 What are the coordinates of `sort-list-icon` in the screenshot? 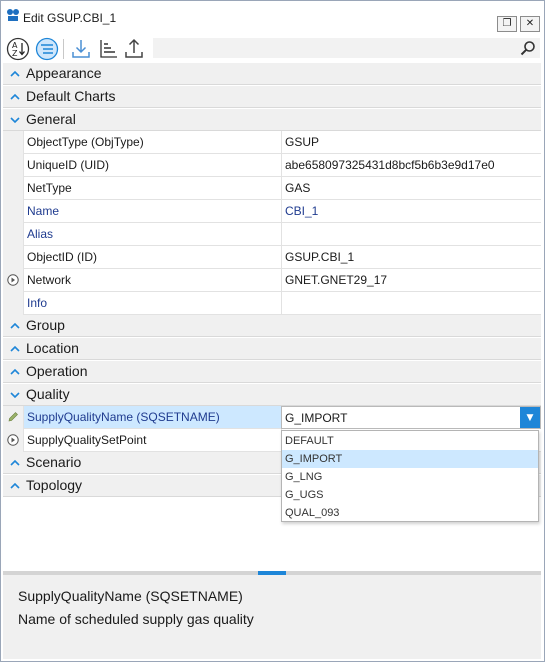 It's located at (108, 49).